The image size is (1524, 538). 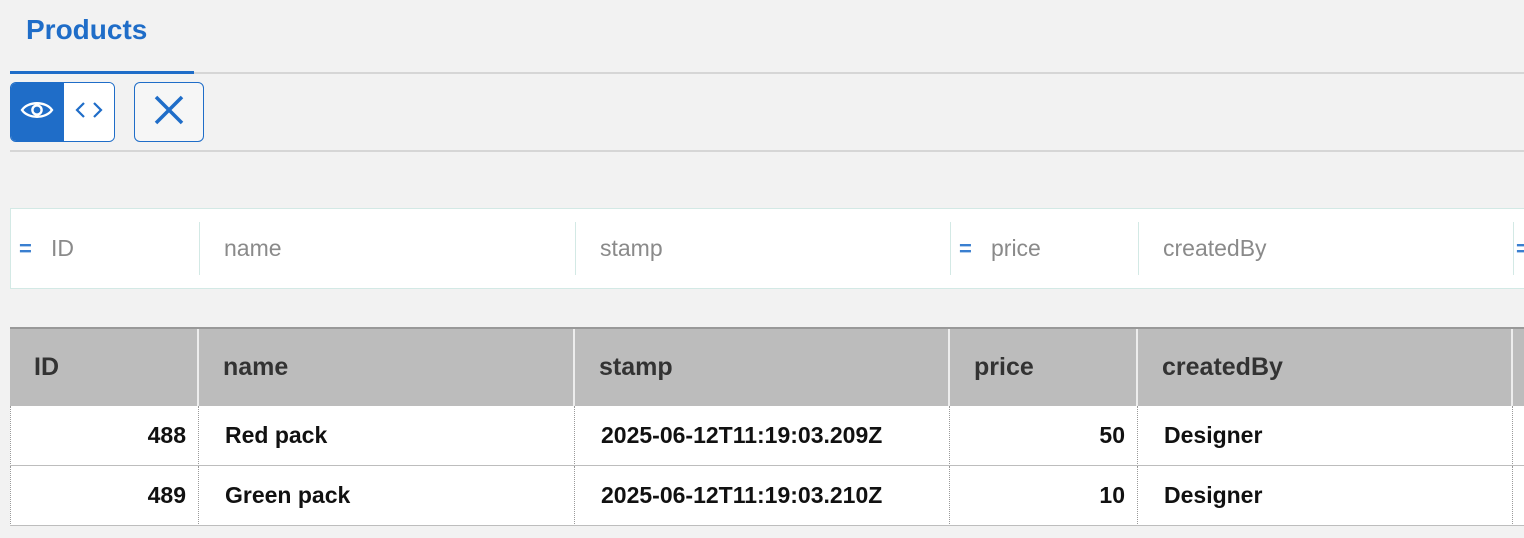 I want to click on filter-row: = ID name stamp = price createdBy =, so click(x=767, y=248).